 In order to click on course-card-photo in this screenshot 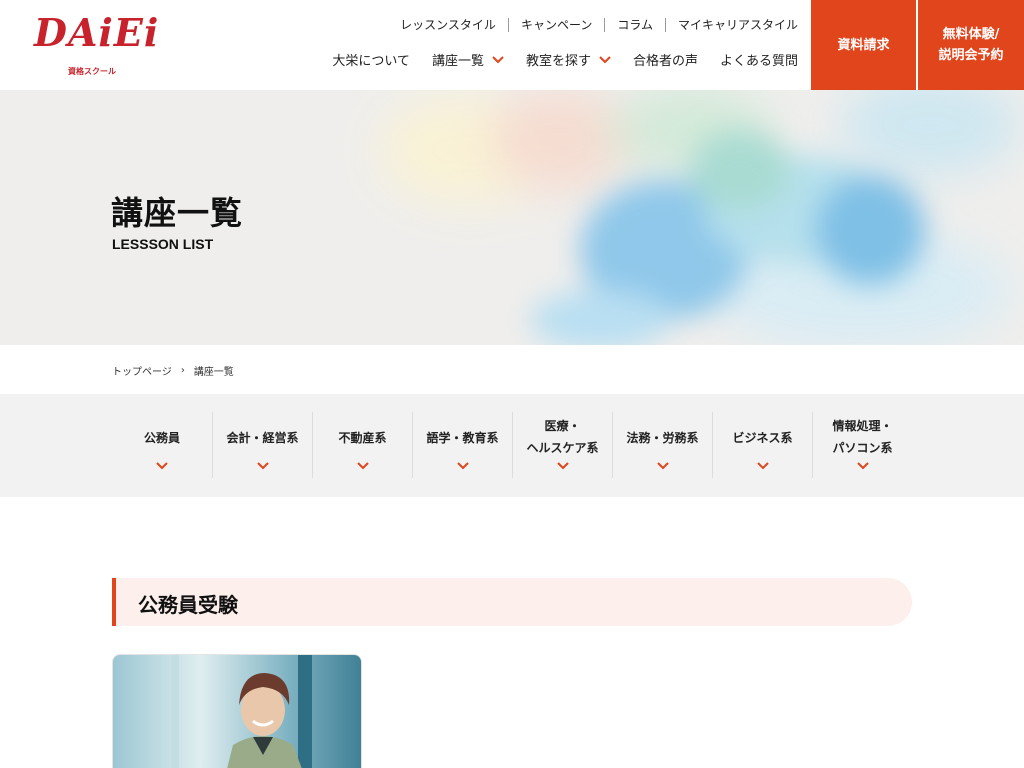, I will do `click(237, 711)`.